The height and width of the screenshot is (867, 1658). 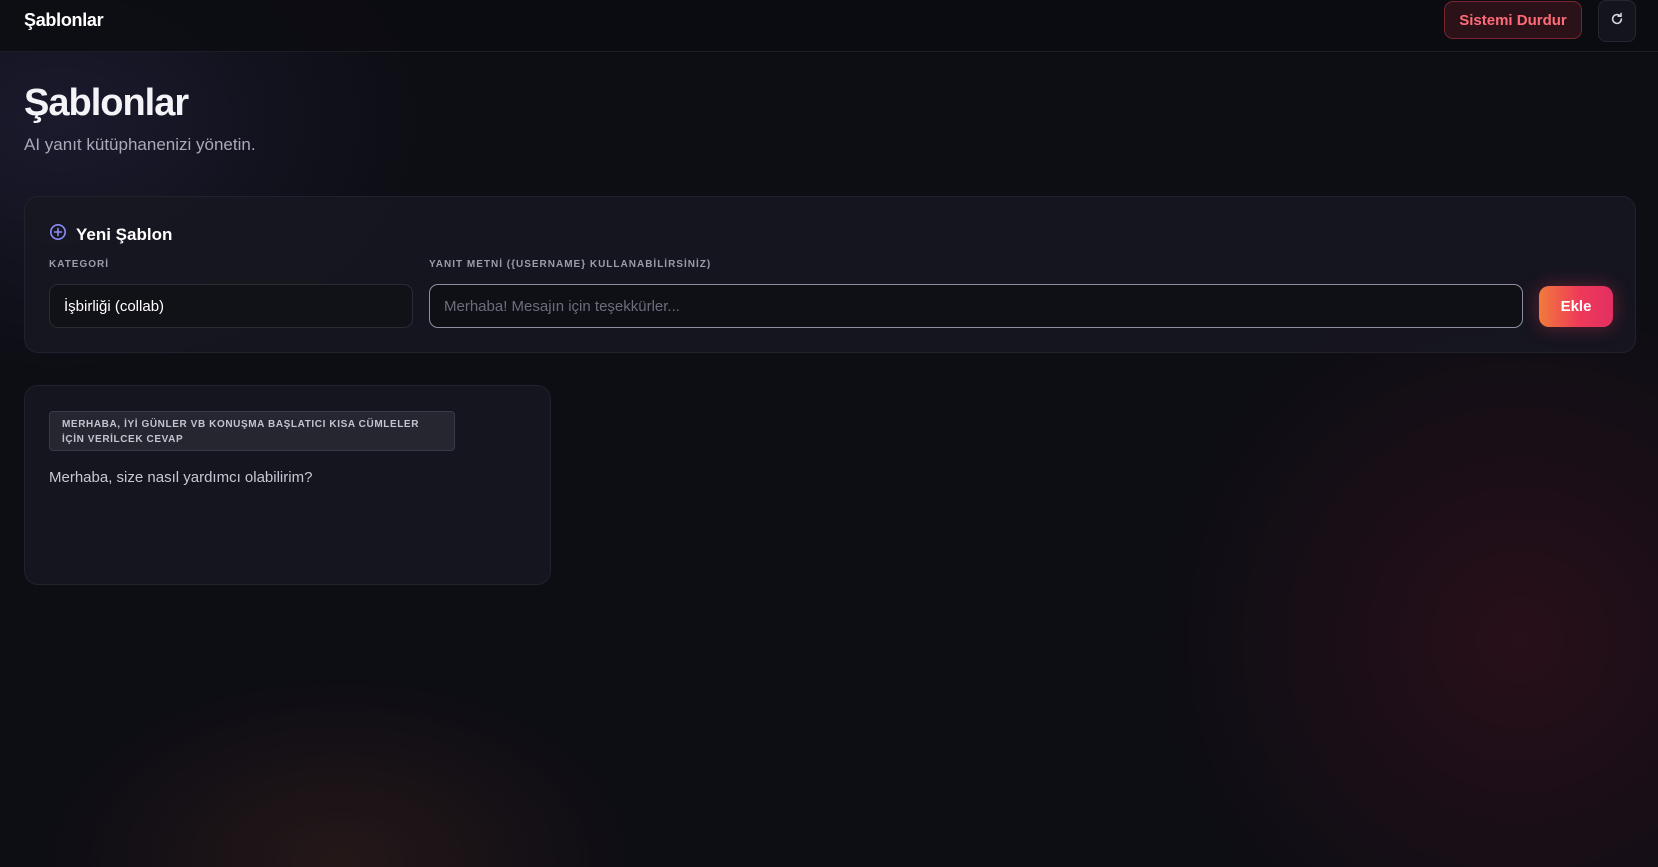 What do you see at coordinates (79, 264) in the screenshot?
I see `category-label: KATEGORİ` at bounding box center [79, 264].